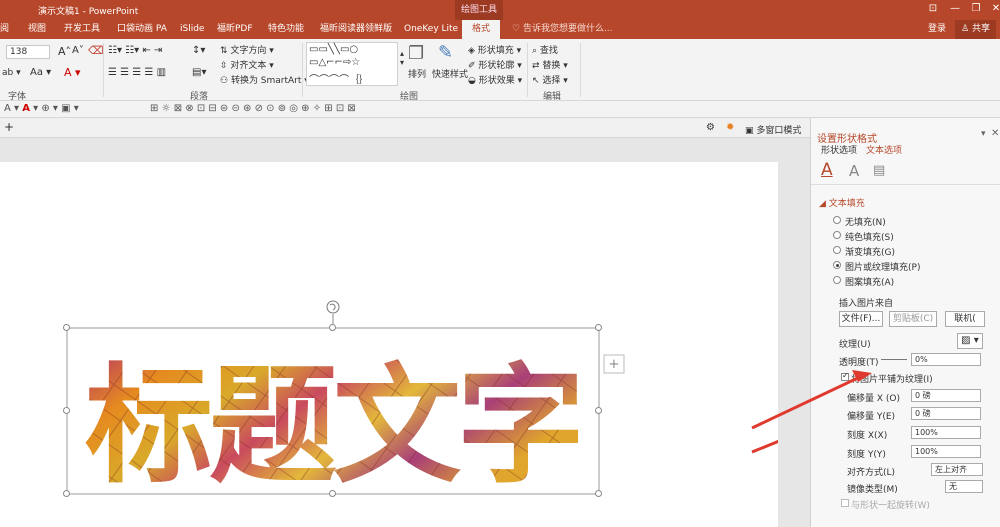 The width and height of the screenshot is (1000, 527). Describe the element at coordinates (837, 280) in the screenshot. I see `radio-pattern-fill` at that location.